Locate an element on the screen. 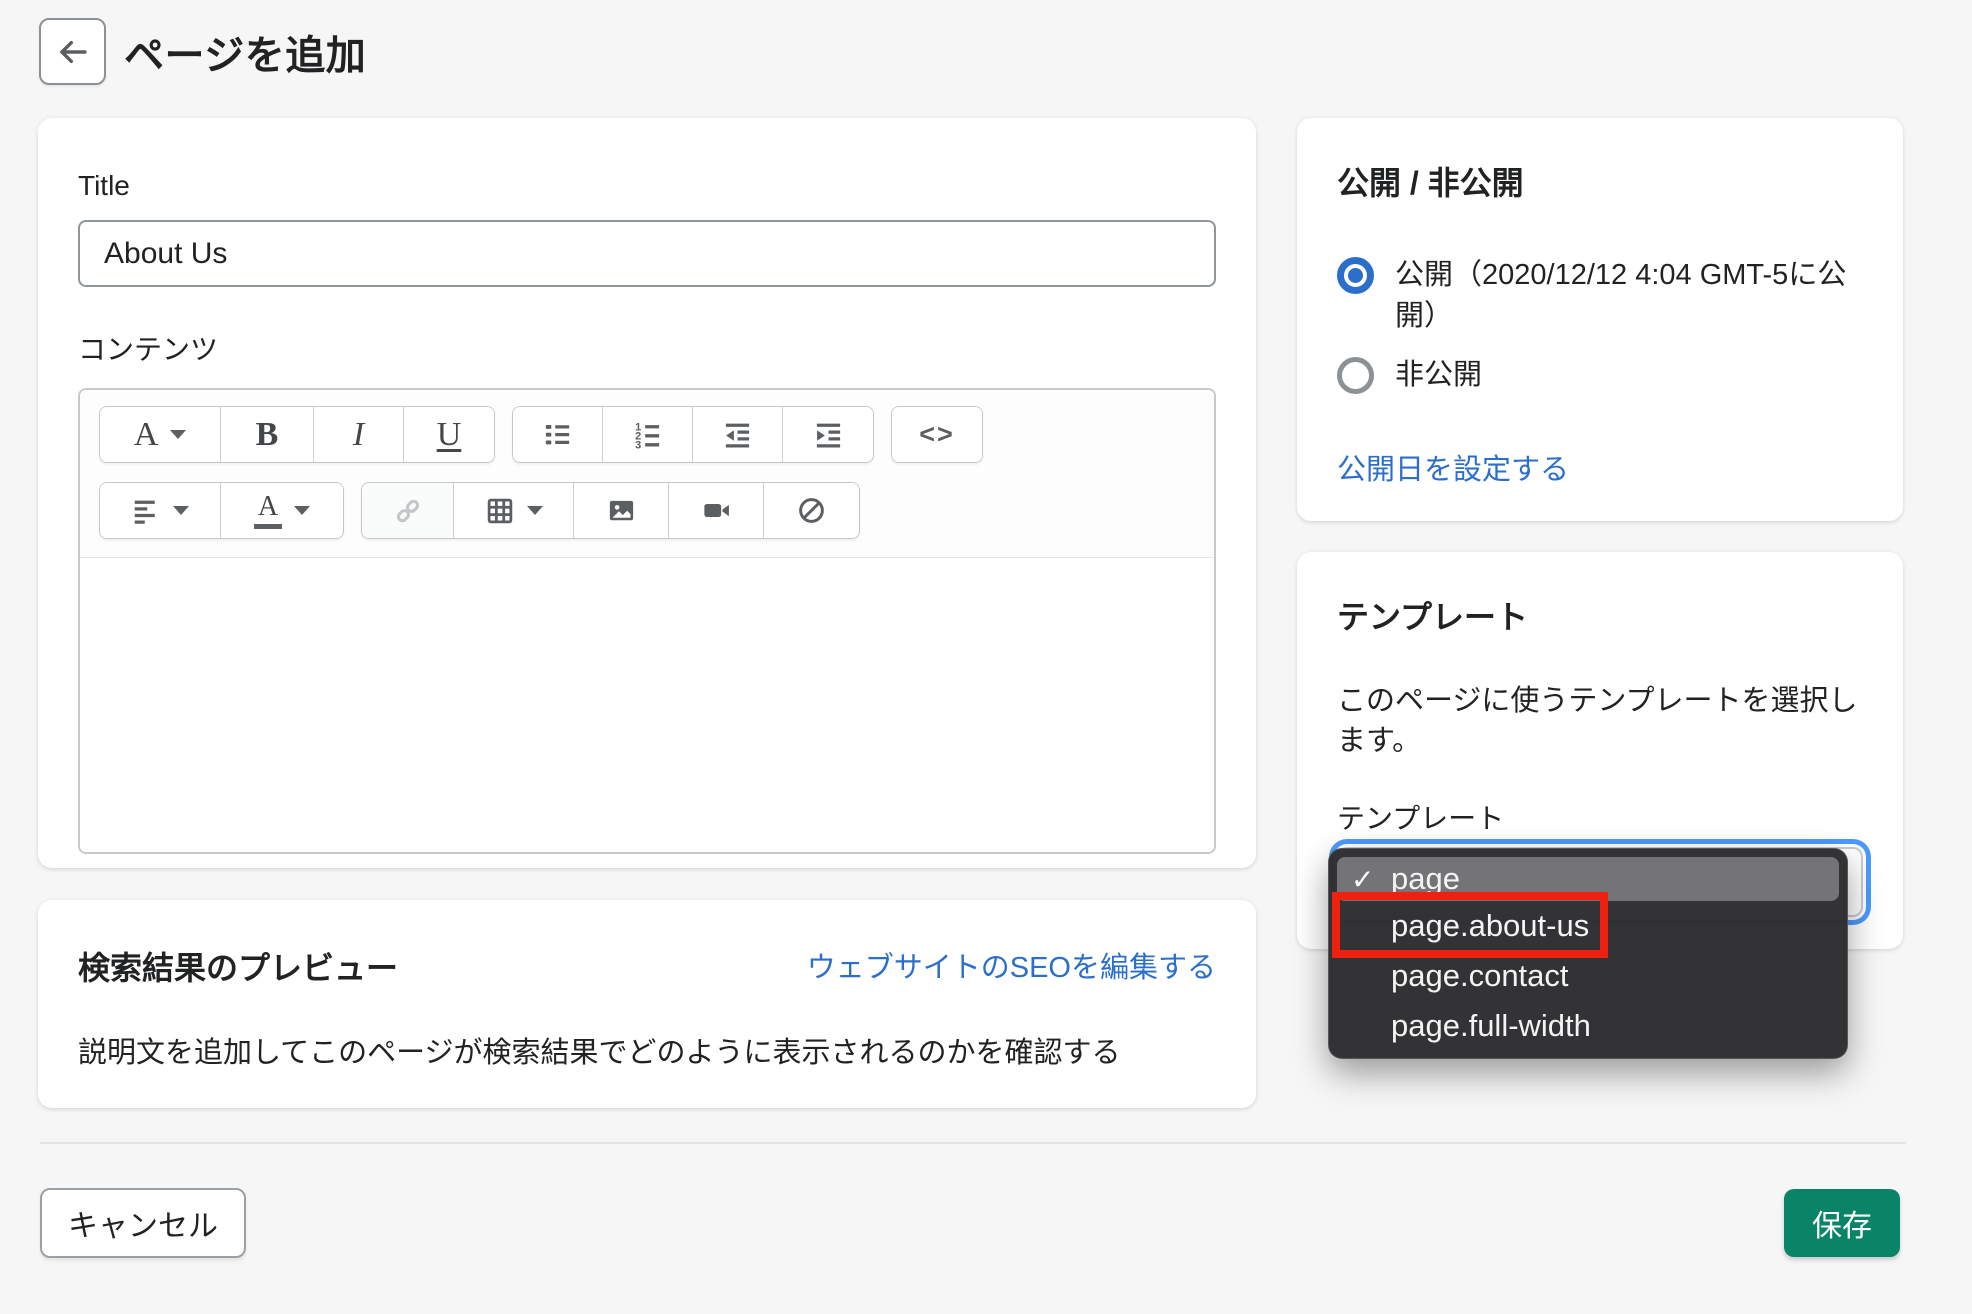 This screenshot has width=1972, height=1314. save-button: 保存 is located at coordinates (1842, 1223).